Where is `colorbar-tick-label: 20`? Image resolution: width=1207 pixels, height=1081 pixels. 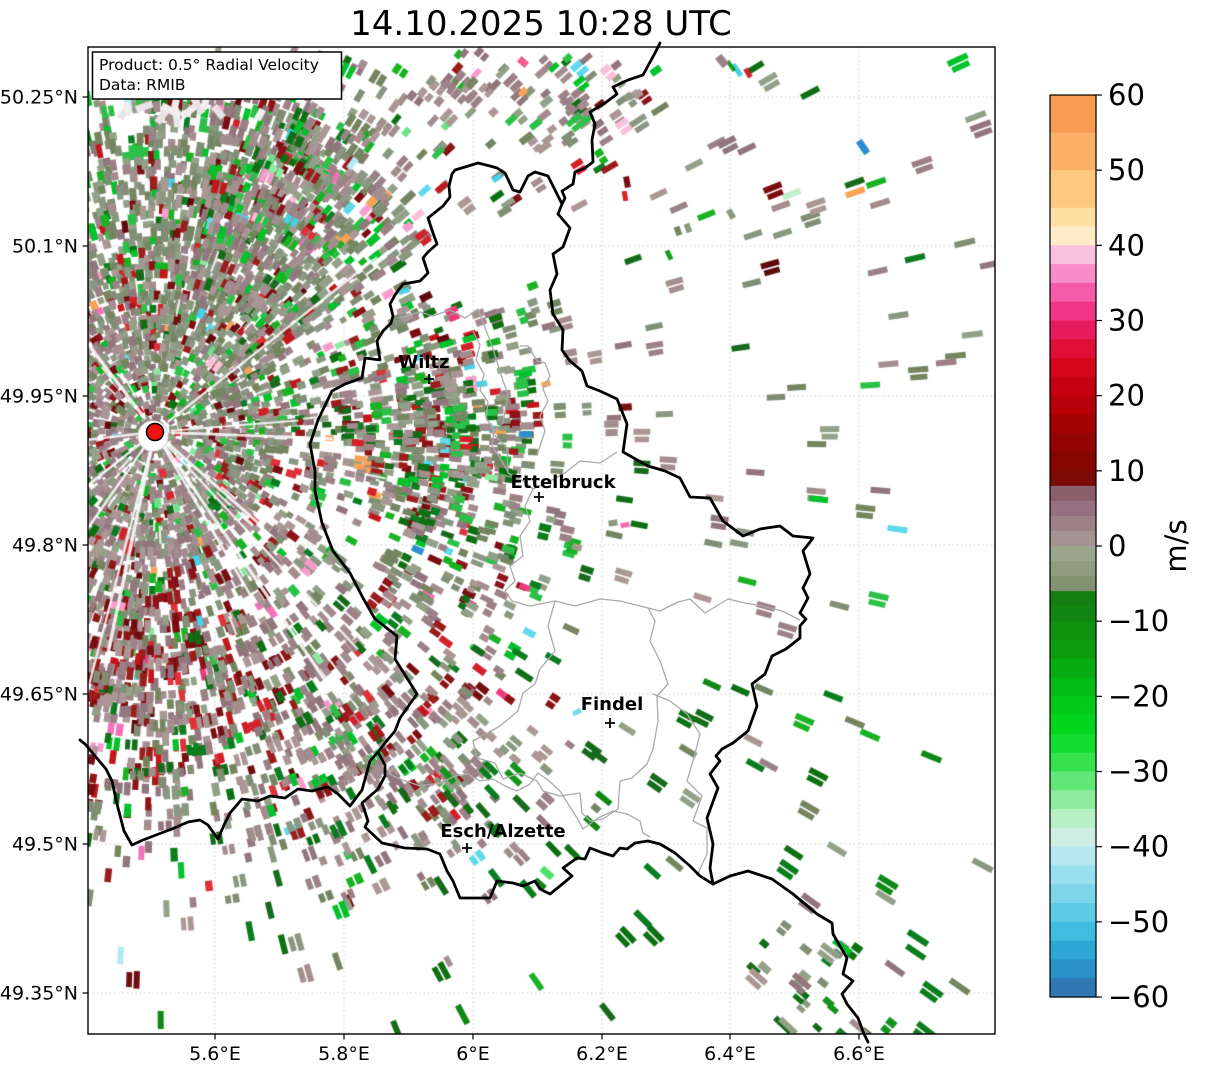 colorbar-tick-label: 20 is located at coordinates (1126, 396).